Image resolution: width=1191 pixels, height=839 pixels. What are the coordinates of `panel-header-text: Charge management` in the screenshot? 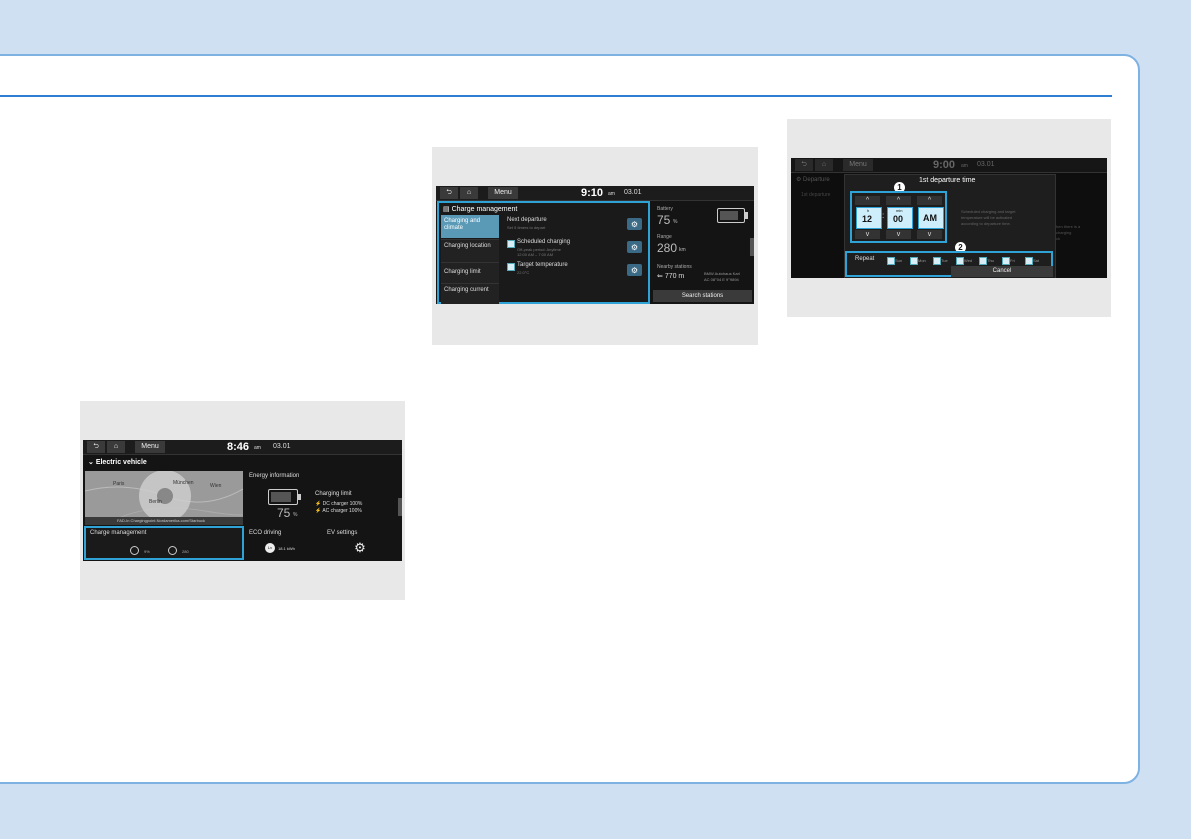 It's located at (484, 209).